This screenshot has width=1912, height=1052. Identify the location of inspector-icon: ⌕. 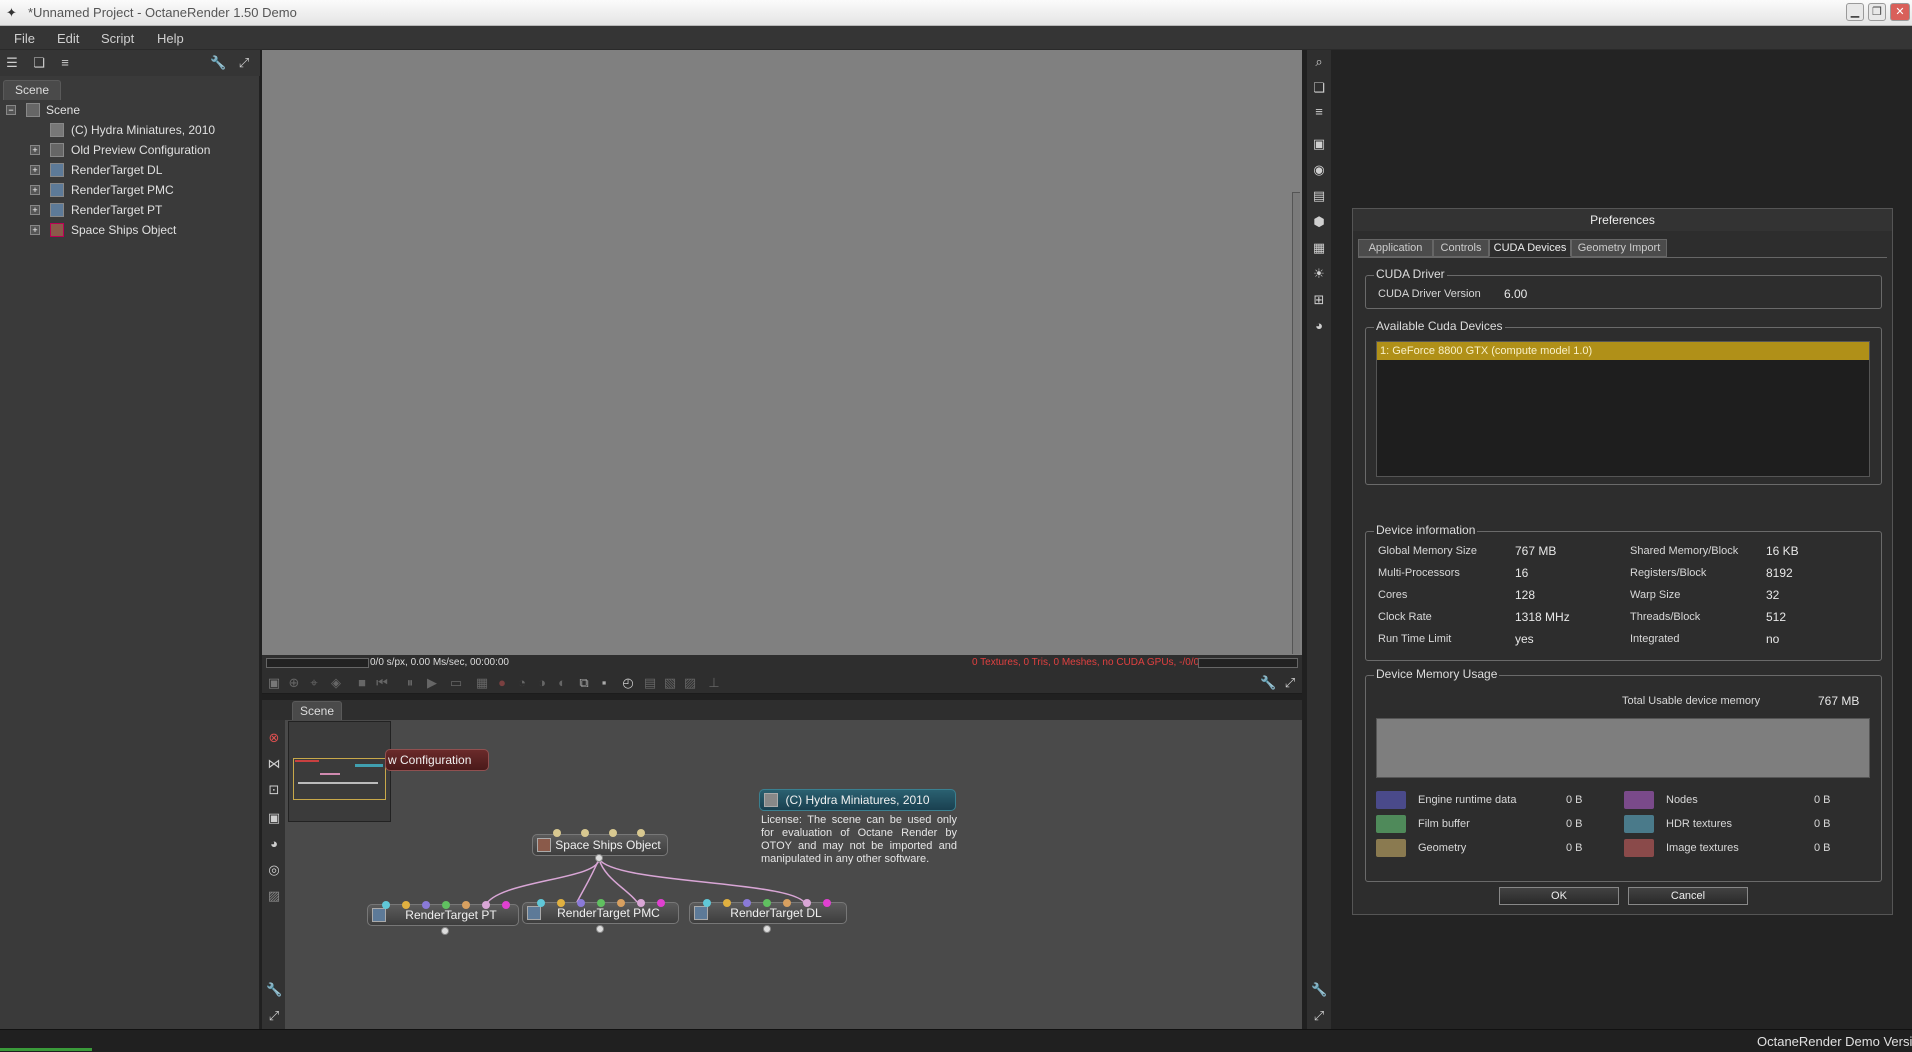
(1319, 62).